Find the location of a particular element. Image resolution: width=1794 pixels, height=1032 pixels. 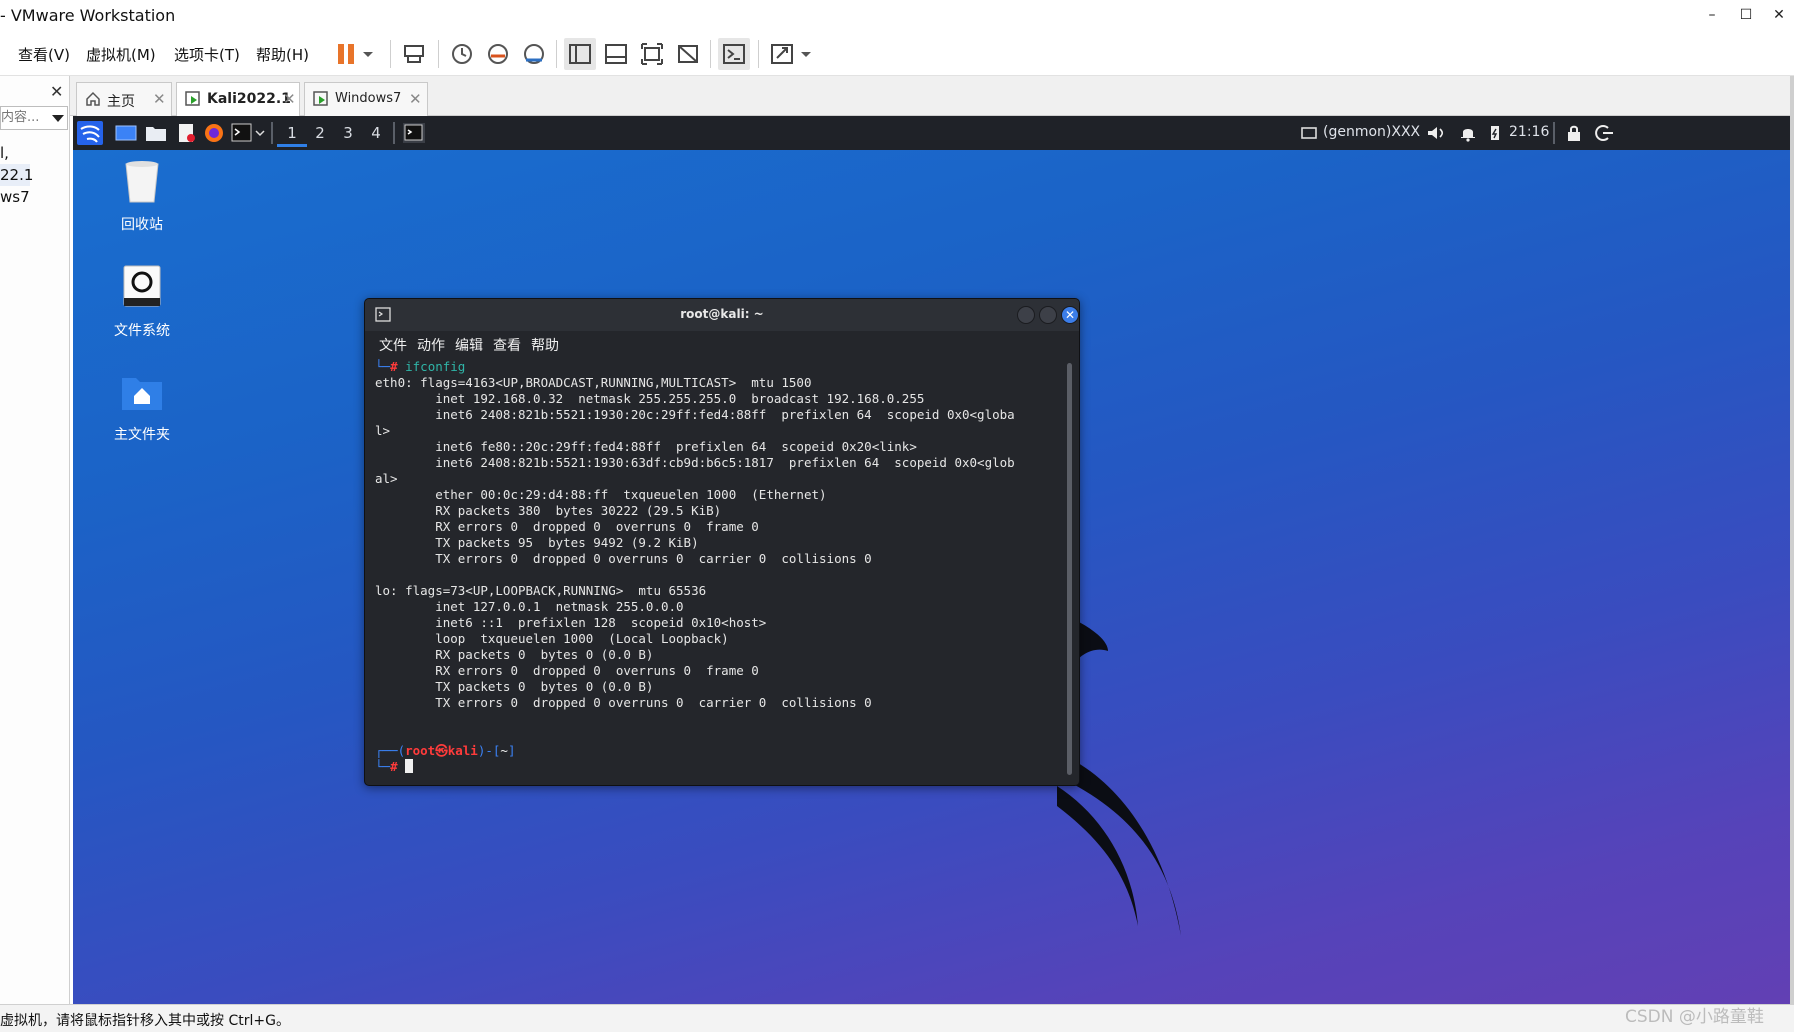

terminal-maximize-button is located at coordinates (1048, 315).